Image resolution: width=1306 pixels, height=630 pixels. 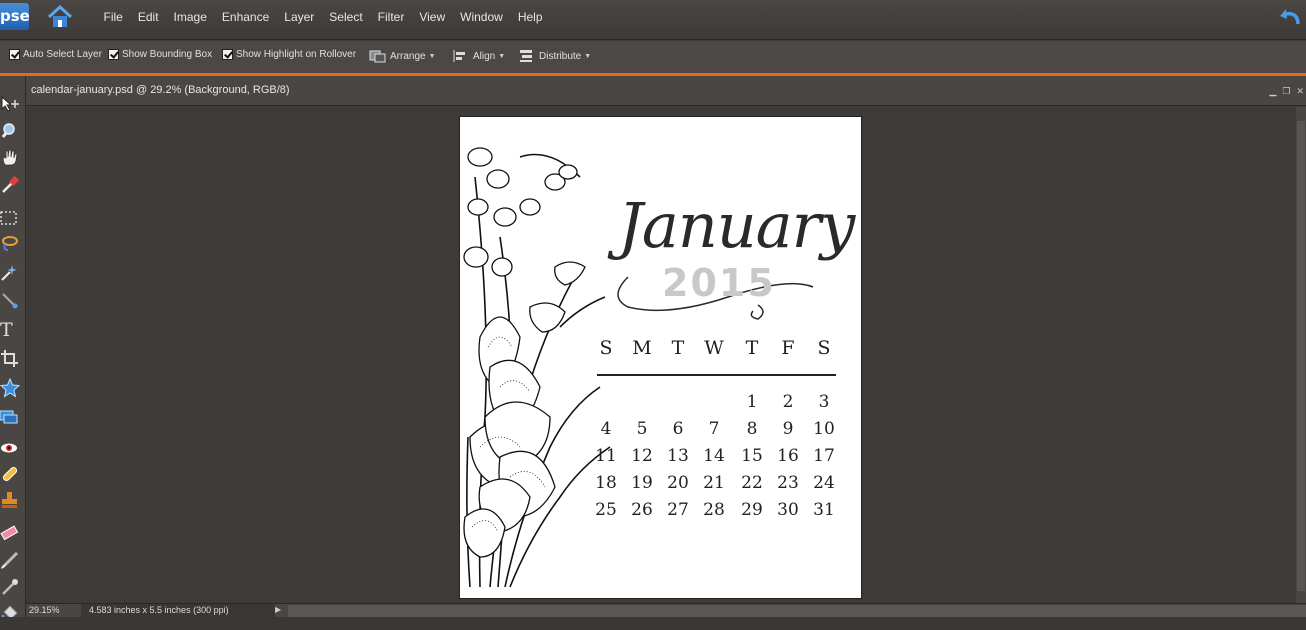 I want to click on show-highlight-option: Show Highlight on Rollover, so click(x=289, y=54).